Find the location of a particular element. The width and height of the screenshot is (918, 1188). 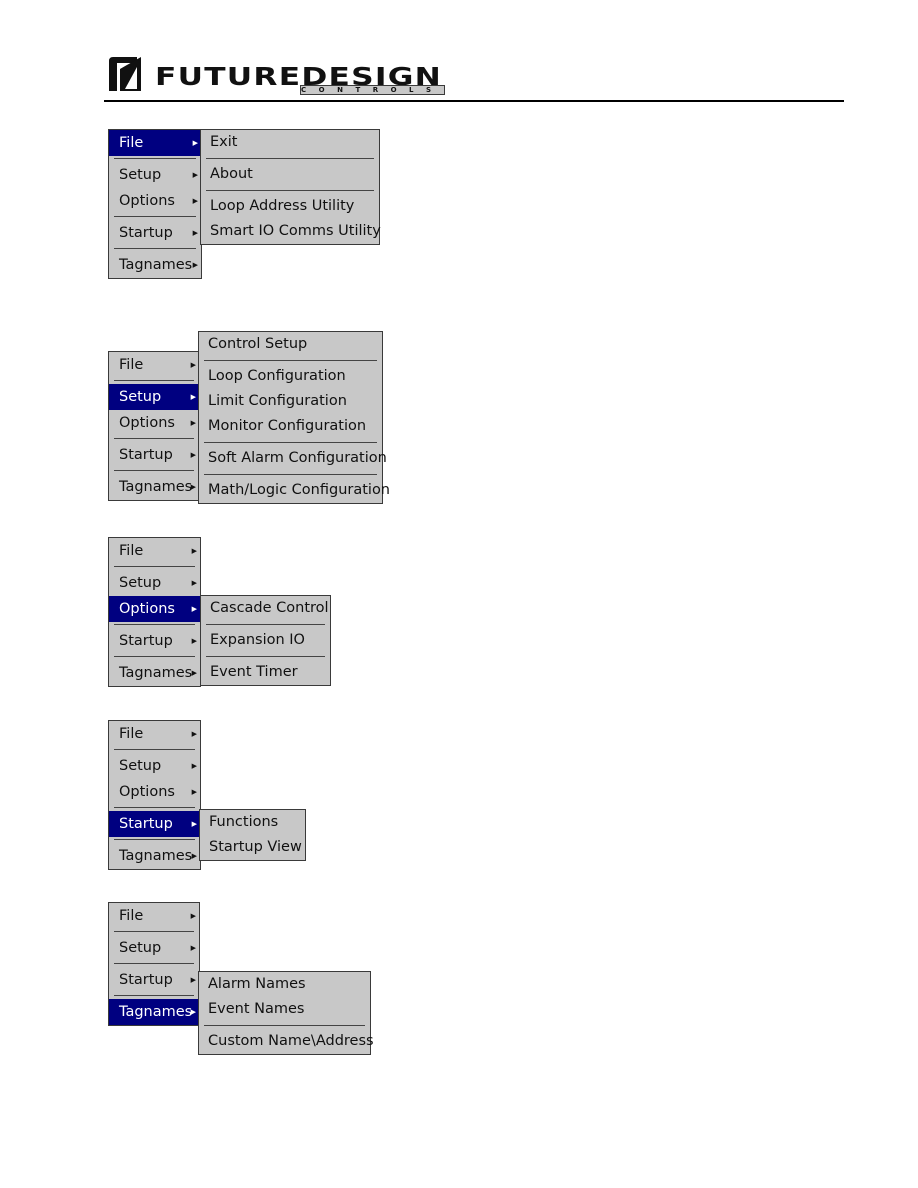

submenu: Cascade Control Expansion IO Event Timer is located at coordinates (265, 640).